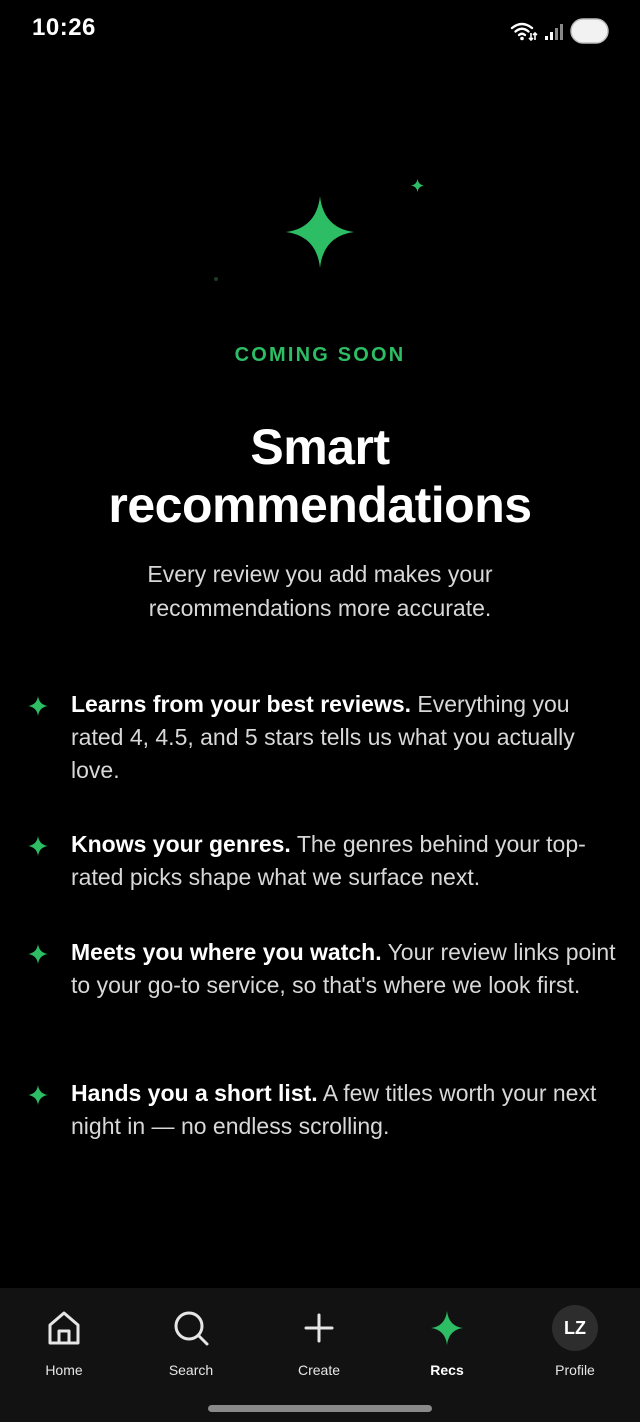  Describe the element at coordinates (320, 476) in the screenshot. I see `page-title: Smart recommendations` at that location.